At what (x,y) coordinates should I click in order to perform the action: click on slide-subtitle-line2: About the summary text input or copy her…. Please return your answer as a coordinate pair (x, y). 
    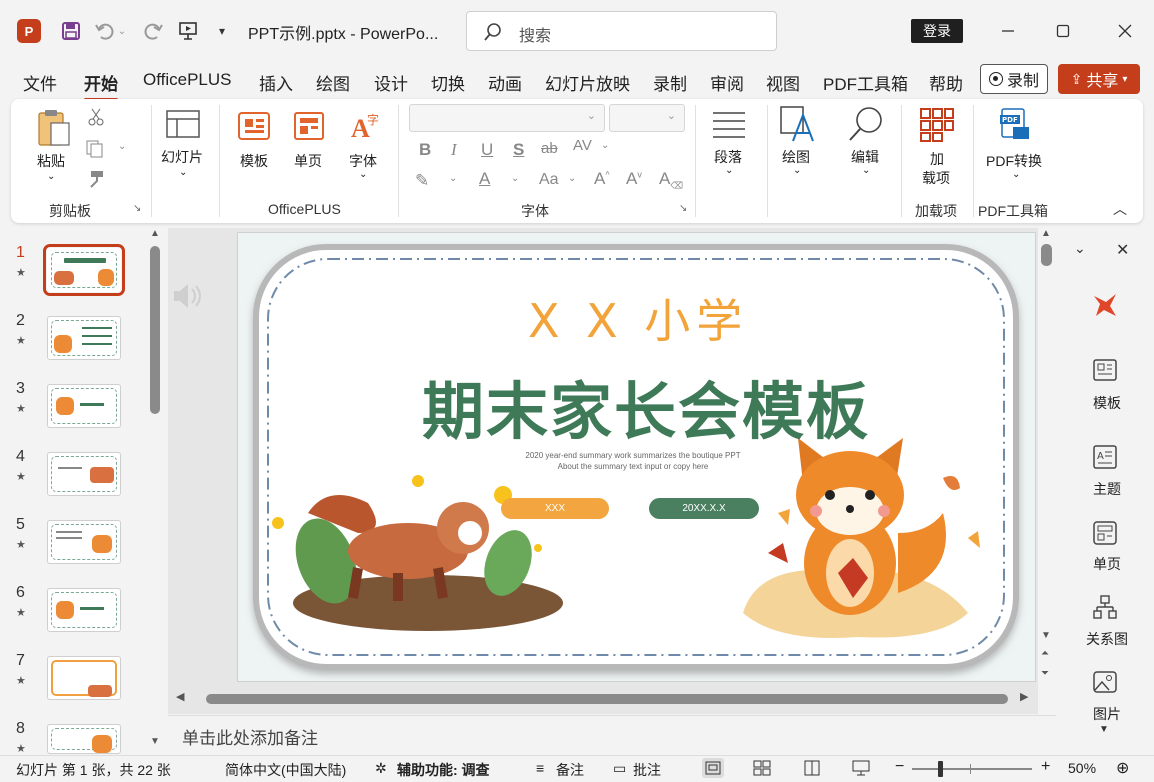
    Looking at the image, I should click on (633, 466).